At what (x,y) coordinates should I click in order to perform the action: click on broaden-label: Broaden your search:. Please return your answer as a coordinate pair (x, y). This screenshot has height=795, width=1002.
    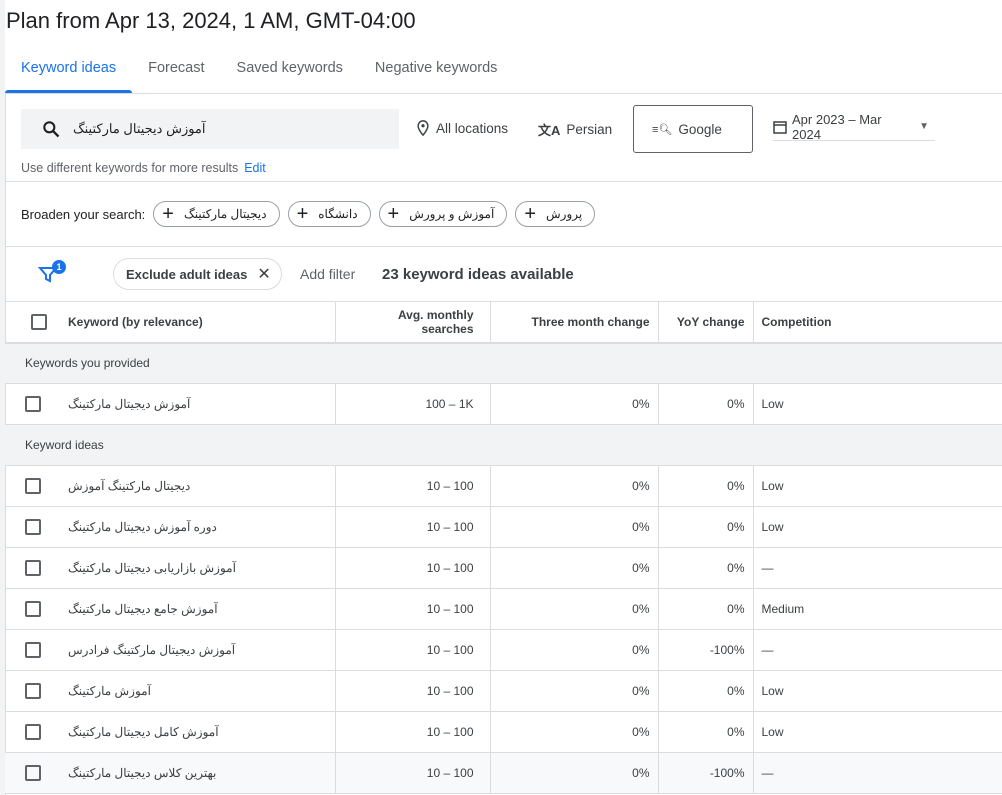
    Looking at the image, I should click on (83, 214).